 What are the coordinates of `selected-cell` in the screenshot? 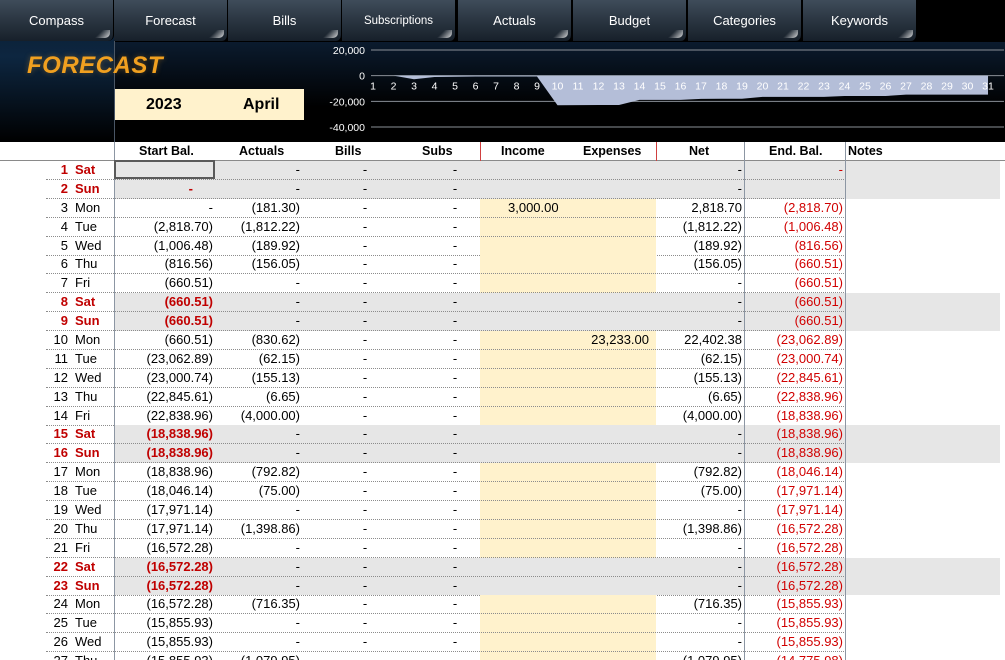 It's located at (164, 169).